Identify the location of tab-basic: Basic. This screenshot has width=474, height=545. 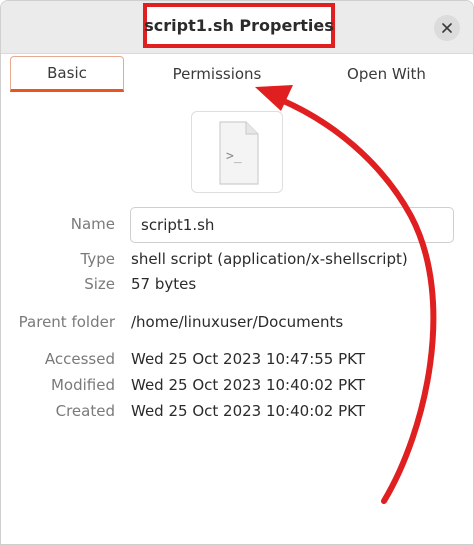
(67, 74).